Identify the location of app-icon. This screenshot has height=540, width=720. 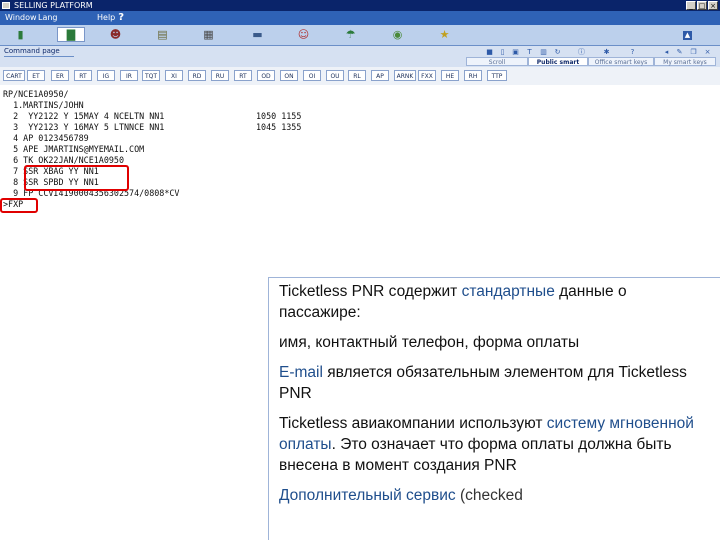
(6, 5).